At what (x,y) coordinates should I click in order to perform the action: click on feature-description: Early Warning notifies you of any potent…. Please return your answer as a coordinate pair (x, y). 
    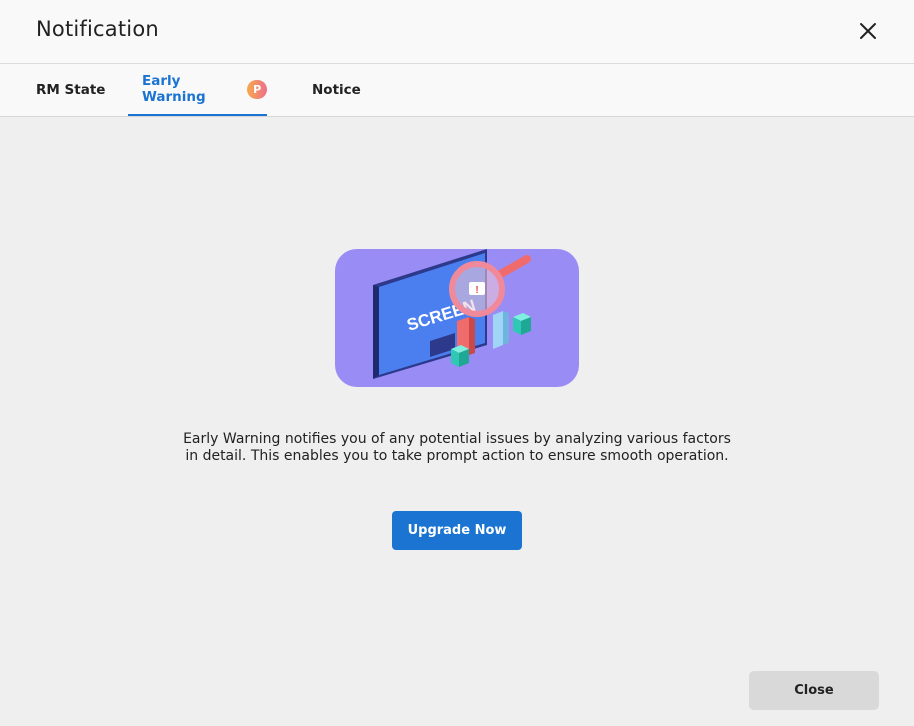
    Looking at the image, I should click on (457, 447).